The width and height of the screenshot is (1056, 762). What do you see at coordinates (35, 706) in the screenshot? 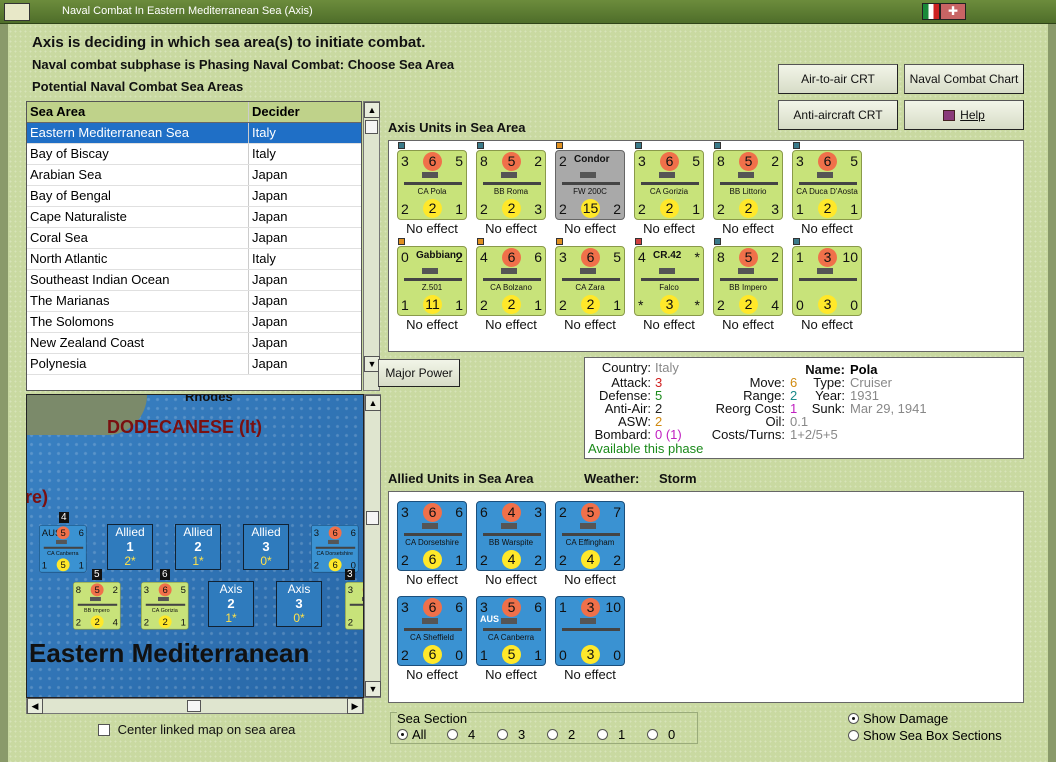
I see `map-scroll-left-arrow-icon: ◀` at bounding box center [35, 706].